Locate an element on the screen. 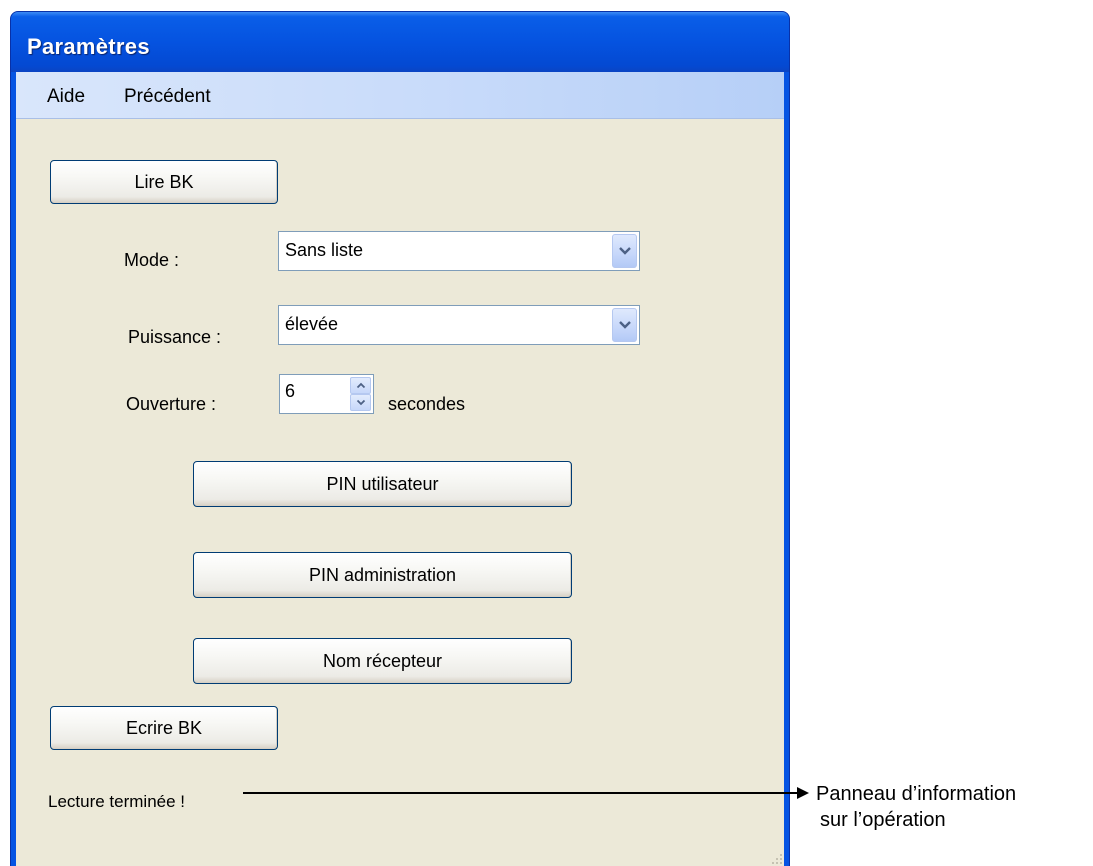  stepper-down-button is located at coordinates (360, 402).